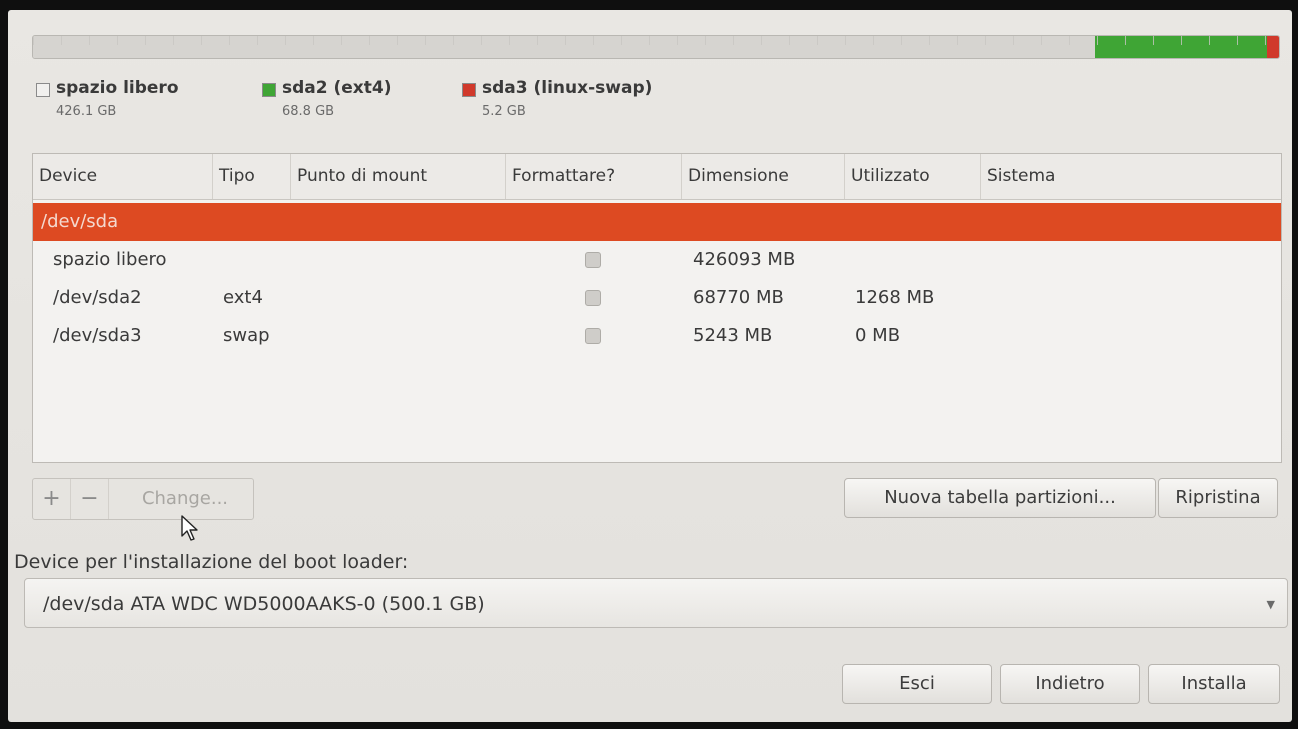 The width and height of the screenshot is (1298, 729). I want to click on pointer-arrow-icon, so click(189, 528).